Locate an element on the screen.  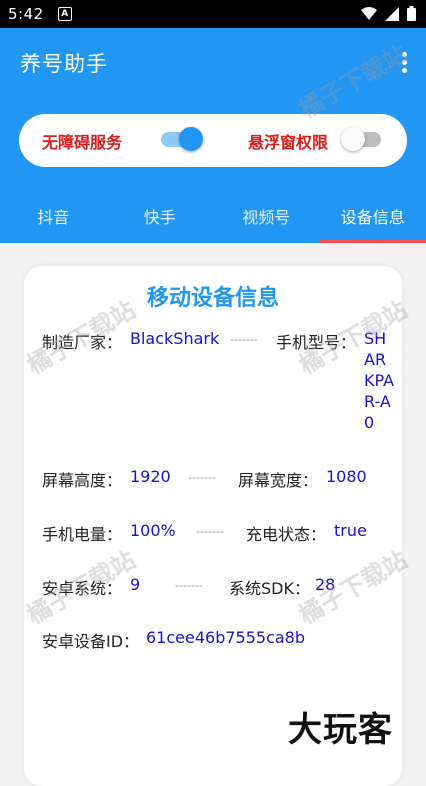
battery-icon is located at coordinates (411, 13).